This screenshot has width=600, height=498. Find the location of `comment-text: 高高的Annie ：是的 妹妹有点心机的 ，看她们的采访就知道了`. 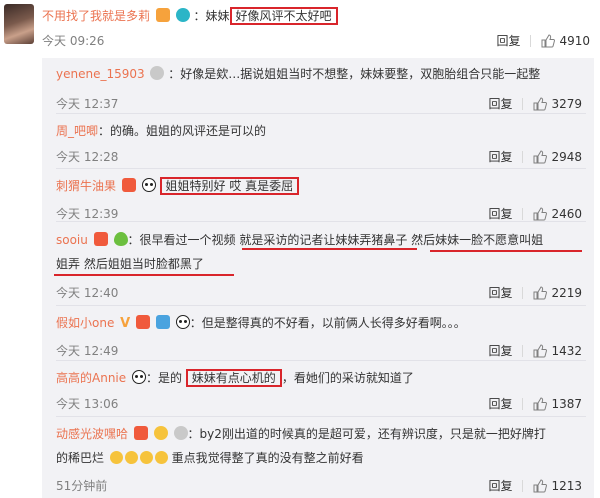

comment-text: 高高的Annie ：是的 妹妹有点心机的 ，看她们的采访就知道了 is located at coordinates (235, 378).